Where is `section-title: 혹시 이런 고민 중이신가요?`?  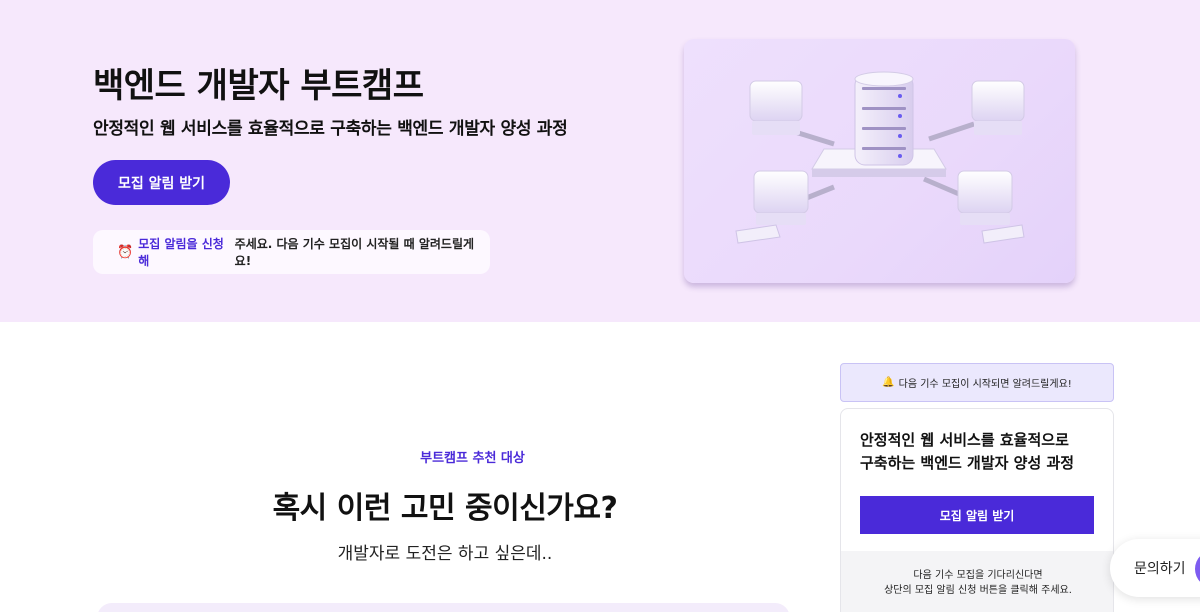 section-title: 혹시 이런 고민 중이신가요? is located at coordinates (445, 508).